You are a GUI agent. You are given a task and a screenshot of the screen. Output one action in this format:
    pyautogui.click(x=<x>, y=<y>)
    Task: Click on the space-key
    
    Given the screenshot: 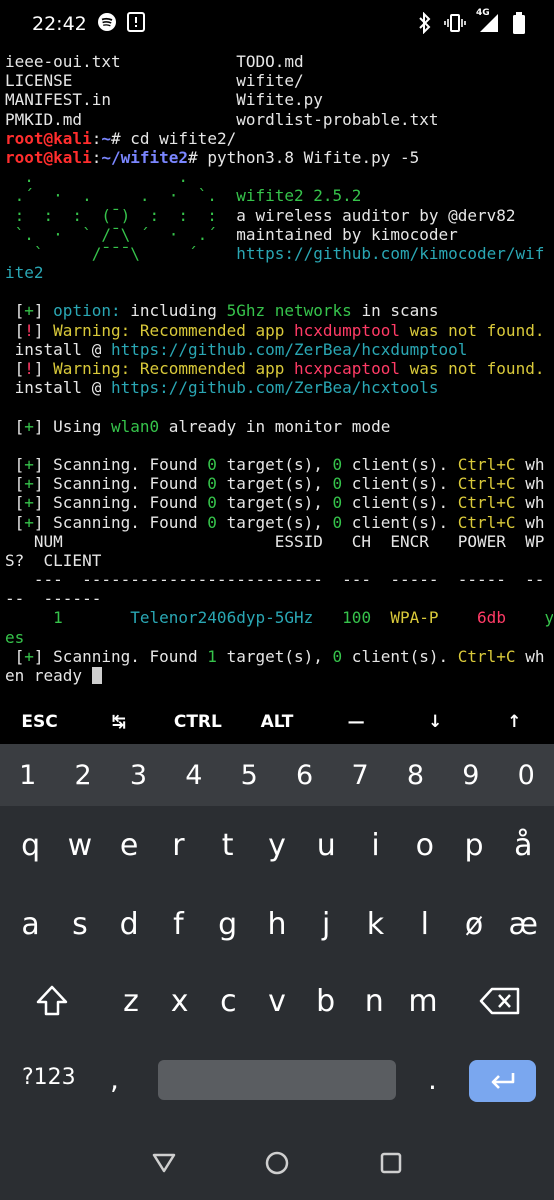 What is the action you would take?
    pyautogui.click(x=277, y=1080)
    